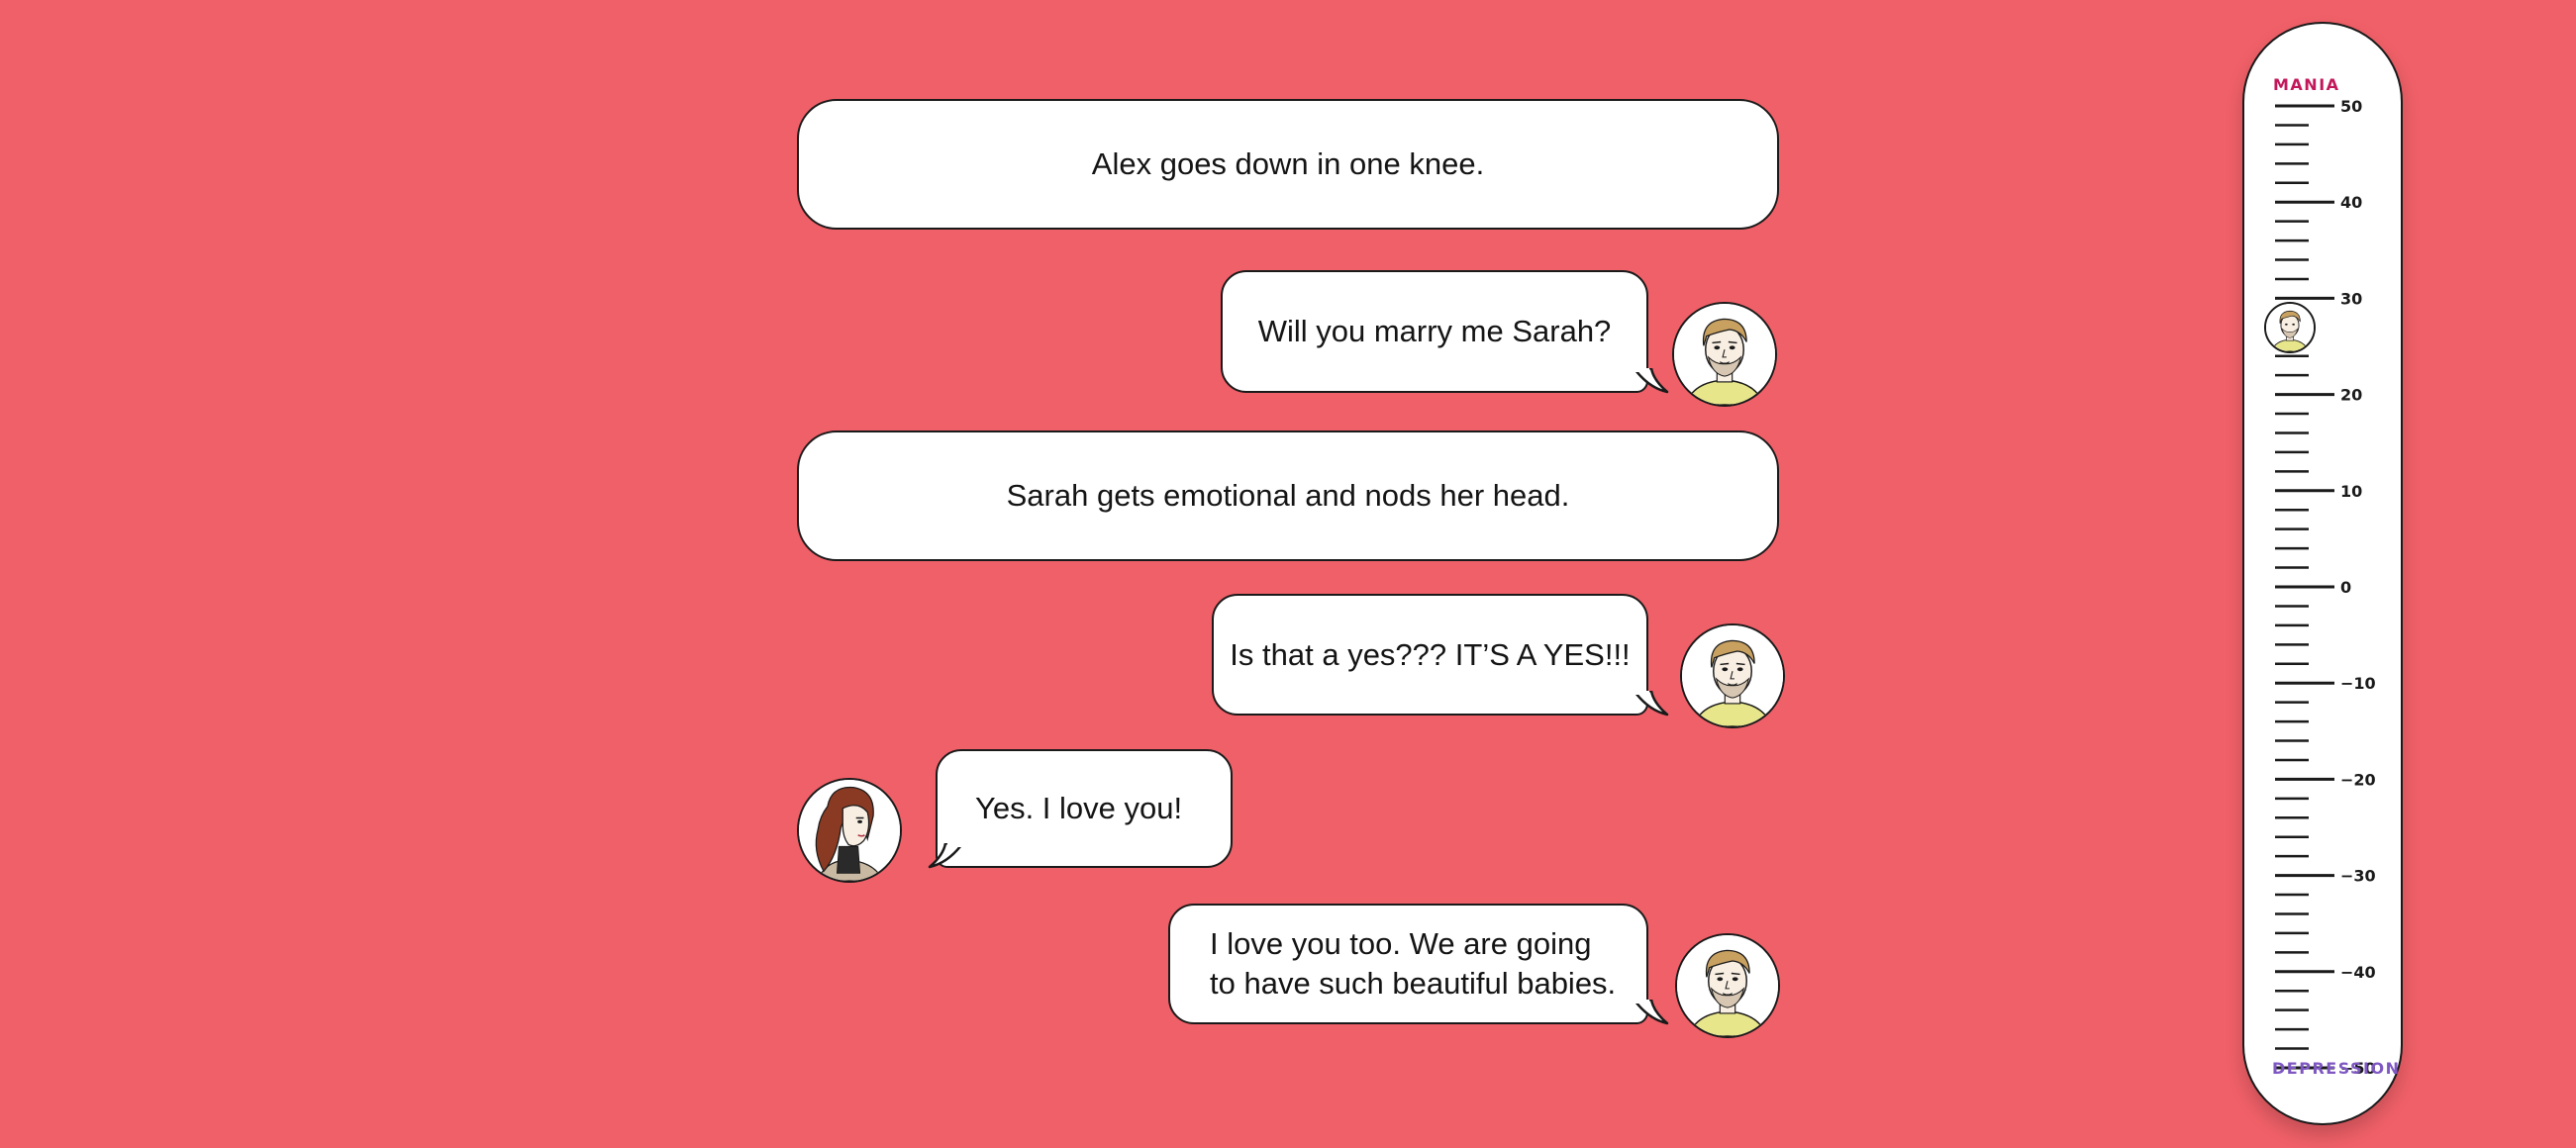  I want to click on narration-box: Alex goes down in one knee., so click(1288, 164).